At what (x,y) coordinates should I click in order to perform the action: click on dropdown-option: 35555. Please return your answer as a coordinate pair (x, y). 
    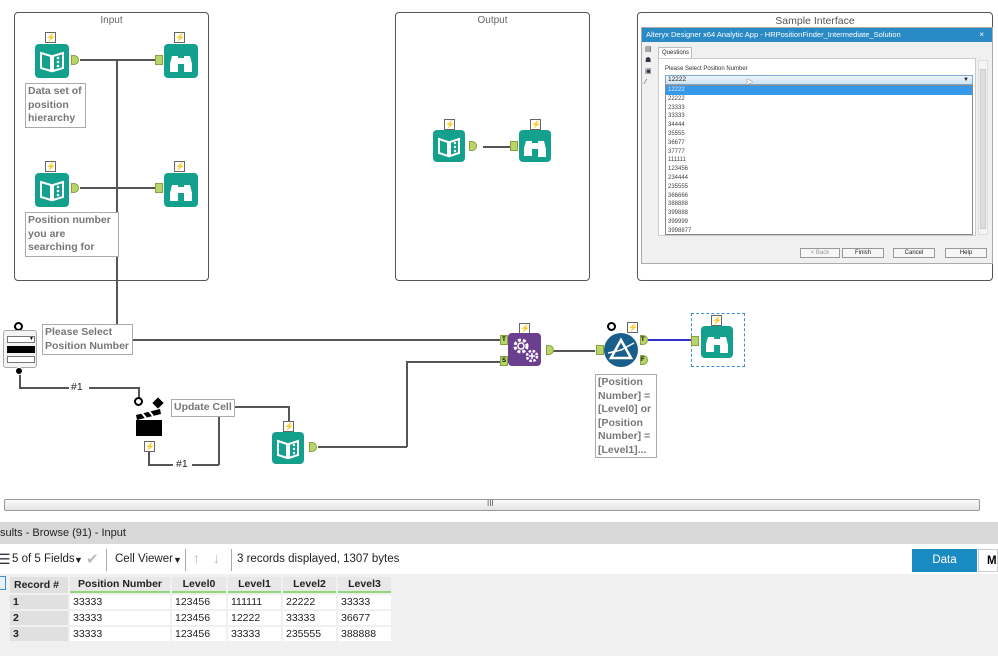
    Looking at the image, I should click on (819, 134).